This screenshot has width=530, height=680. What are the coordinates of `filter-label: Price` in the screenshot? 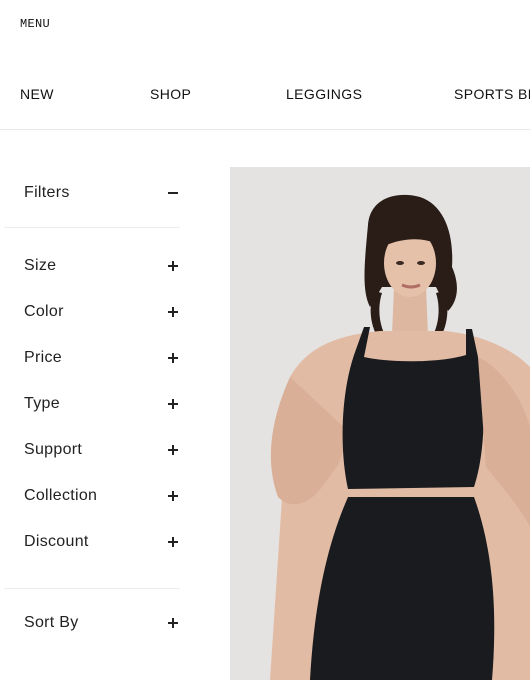 It's located at (43, 357).